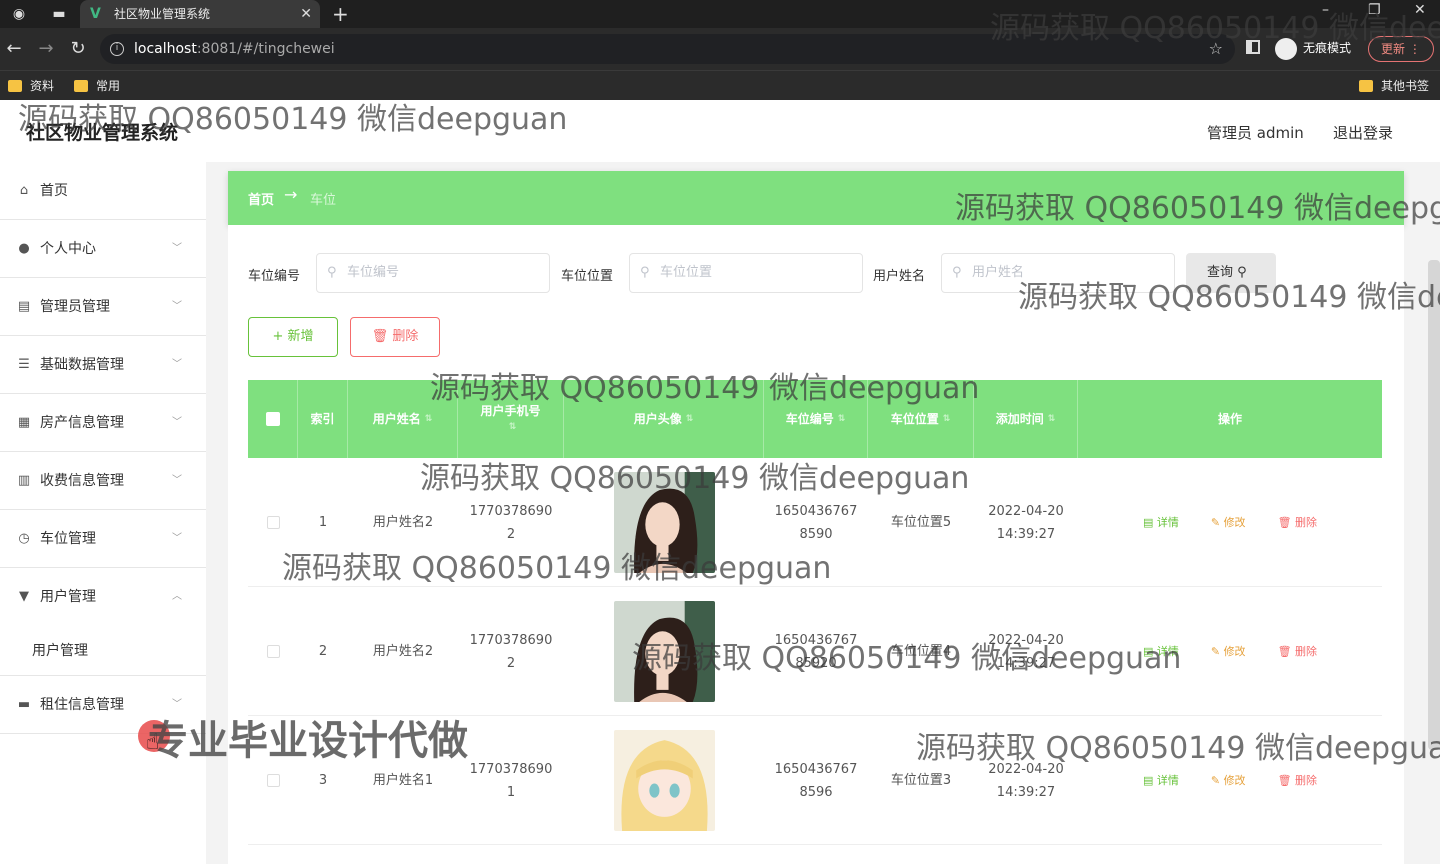 The height and width of the screenshot is (864, 1440). Describe the element at coordinates (272, 419) in the screenshot. I see `select-all-checkbox` at that location.